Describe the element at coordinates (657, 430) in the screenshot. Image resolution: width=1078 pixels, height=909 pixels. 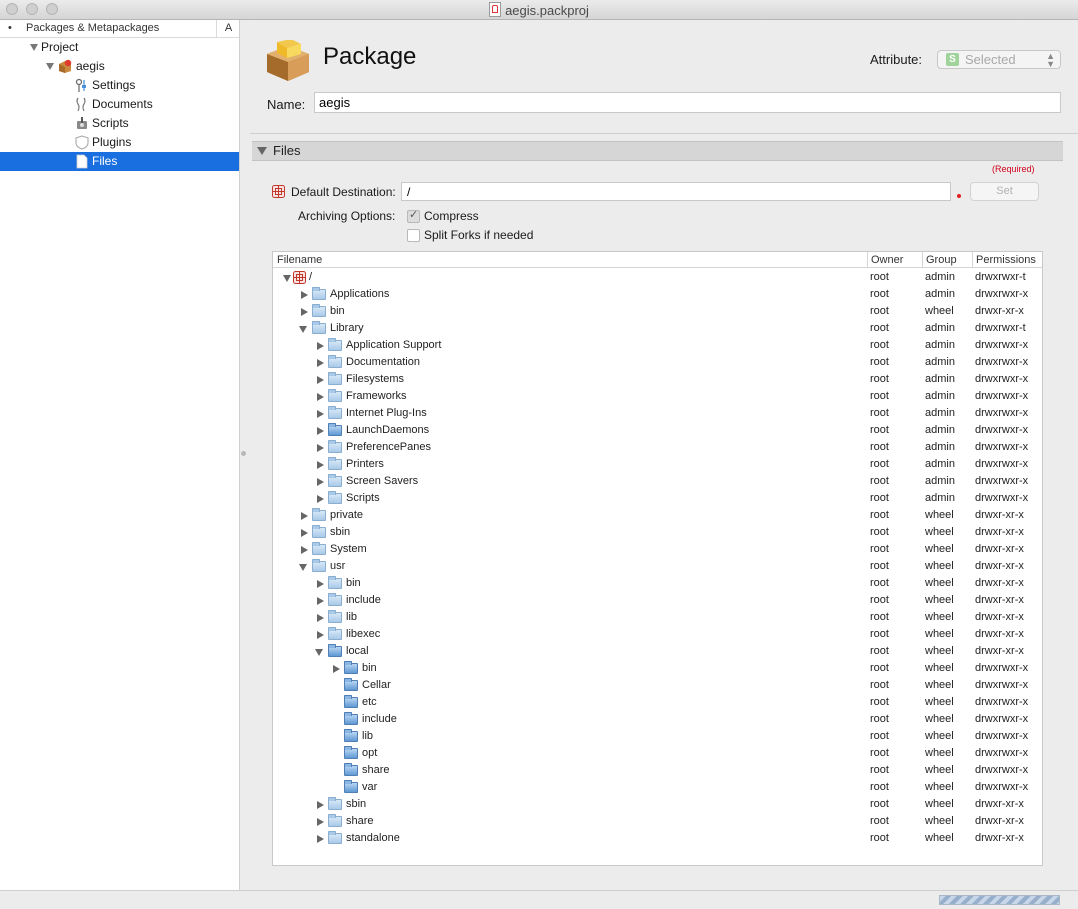
I see `table-row: LaunchDaemons root admin drwxrwxr-x` at that location.